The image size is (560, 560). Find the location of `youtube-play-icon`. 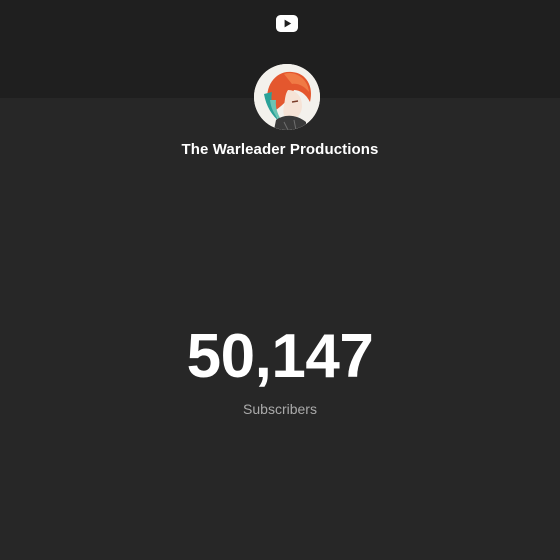

youtube-play-icon is located at coordinates (287, 23).